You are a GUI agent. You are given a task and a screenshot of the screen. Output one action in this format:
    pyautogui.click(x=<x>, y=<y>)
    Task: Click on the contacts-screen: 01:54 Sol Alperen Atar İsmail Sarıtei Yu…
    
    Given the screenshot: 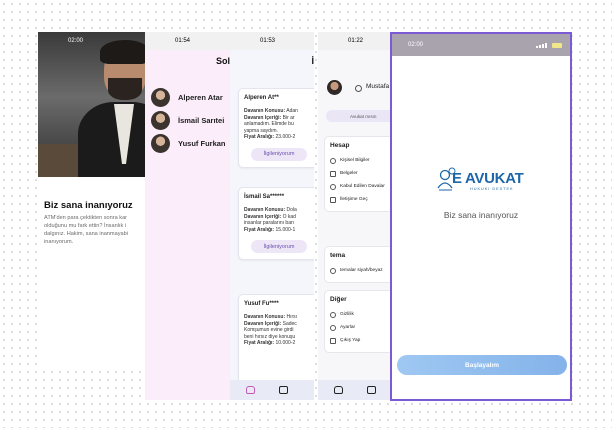 What is the action you would take?
    pyautogui.click(x=191, y=216)
    